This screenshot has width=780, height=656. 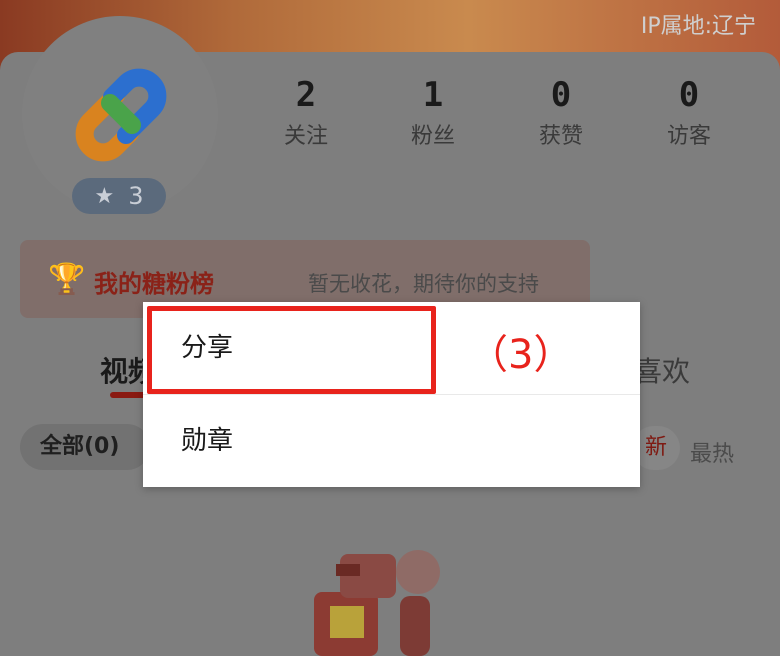 I want to click on level-value: 3, so click(x=136, y=196).